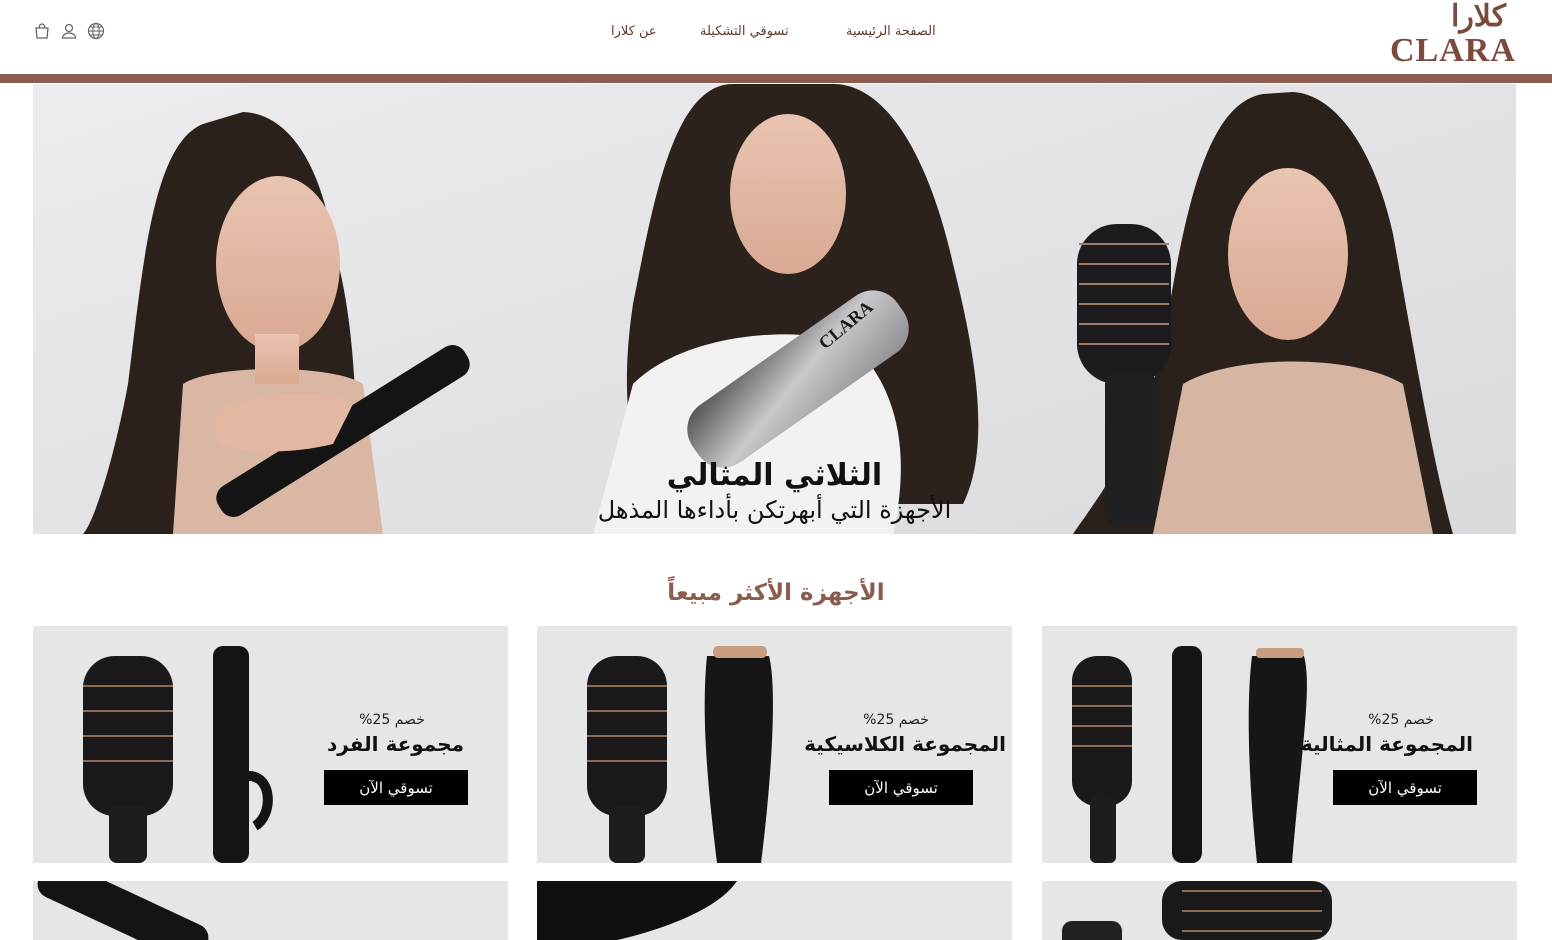 This screenshot has height=940, width=1552. I want to click on product-name: المجموعة الكلاسيكية, so click(905, 744).